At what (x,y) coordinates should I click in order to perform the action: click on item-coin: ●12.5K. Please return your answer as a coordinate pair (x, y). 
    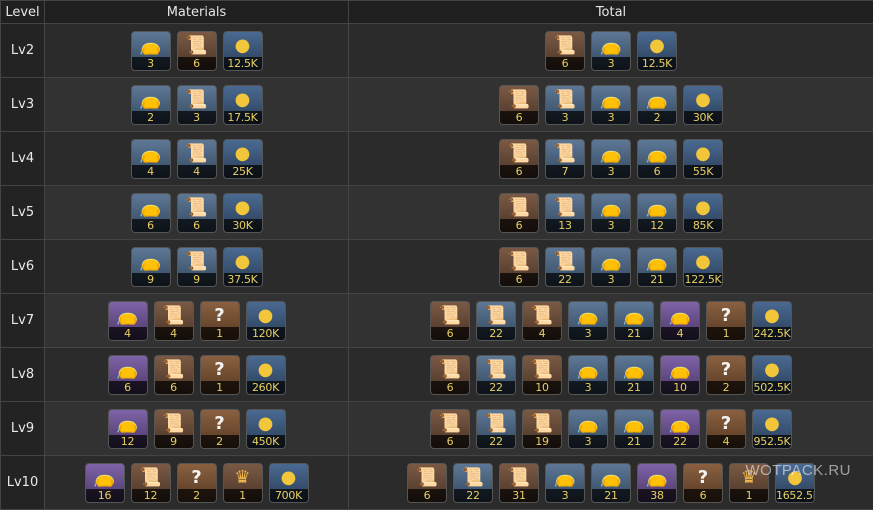
    Looking at the image, I should click on (243, 51).